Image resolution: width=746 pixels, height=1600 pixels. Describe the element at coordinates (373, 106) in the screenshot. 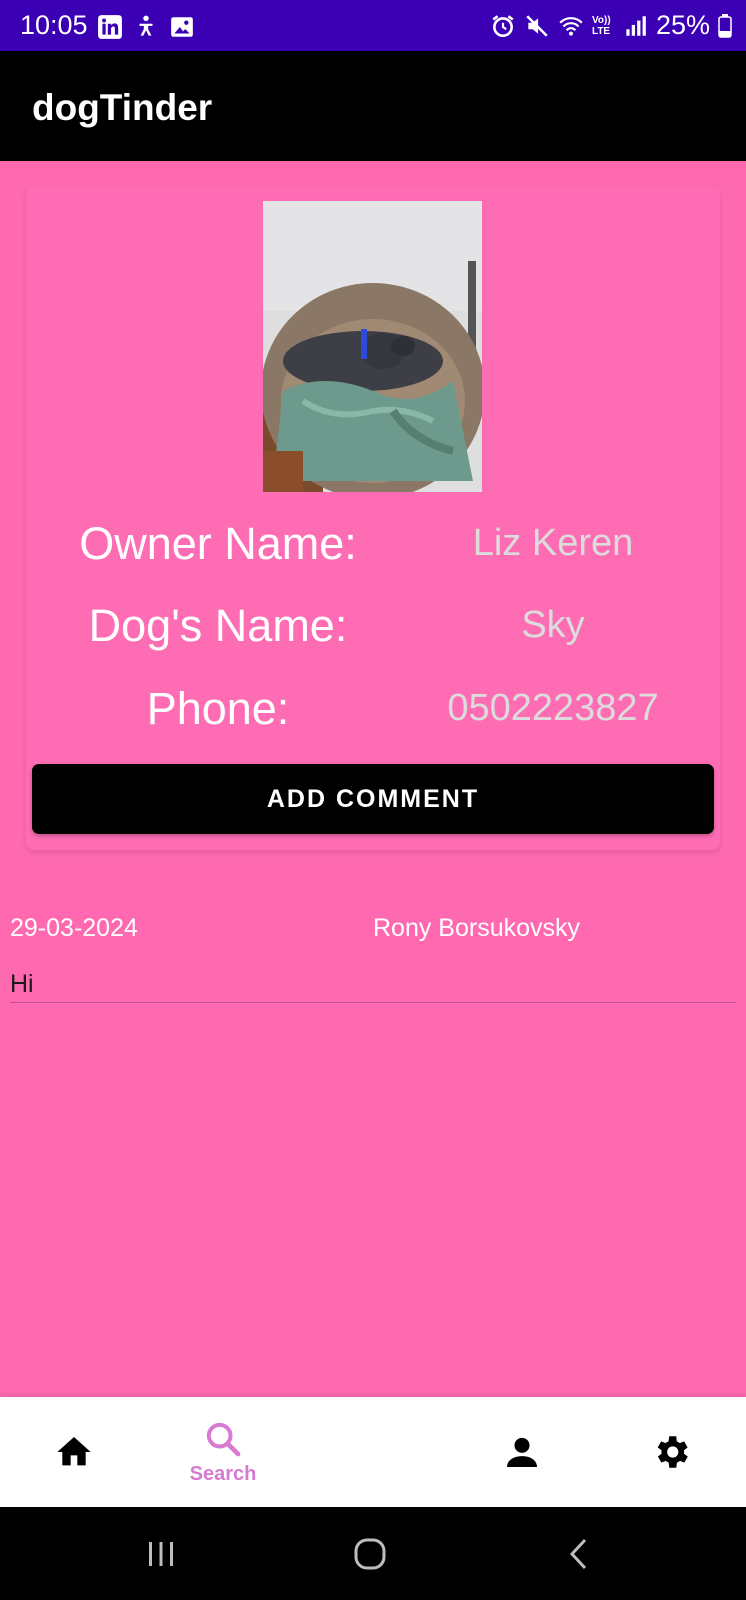

I see `app-bar: dogTinder` at that location.